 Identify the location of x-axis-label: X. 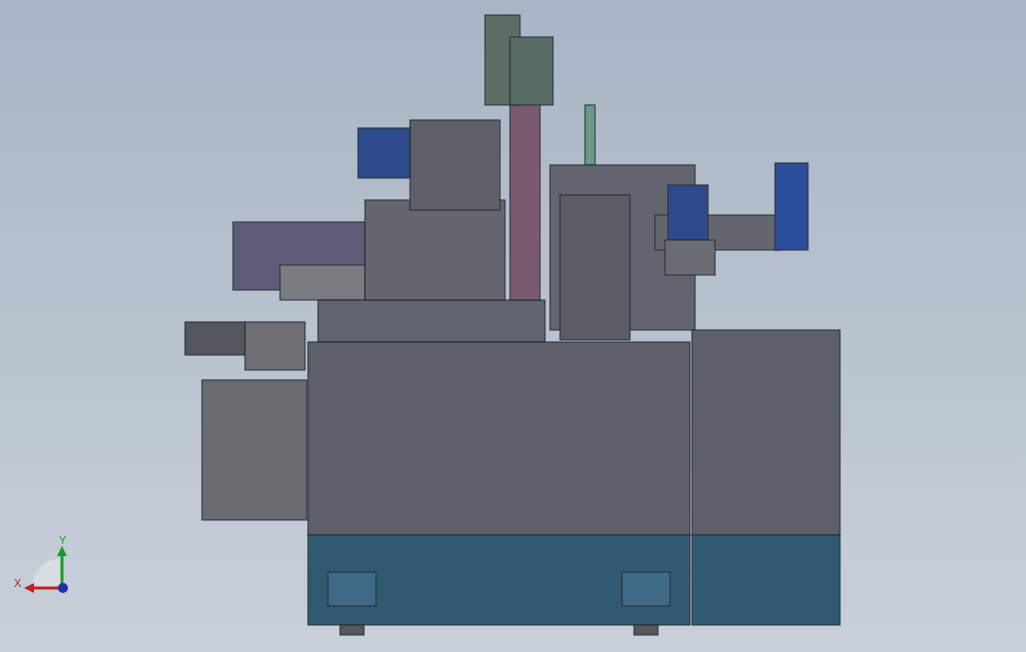
(18, 583).